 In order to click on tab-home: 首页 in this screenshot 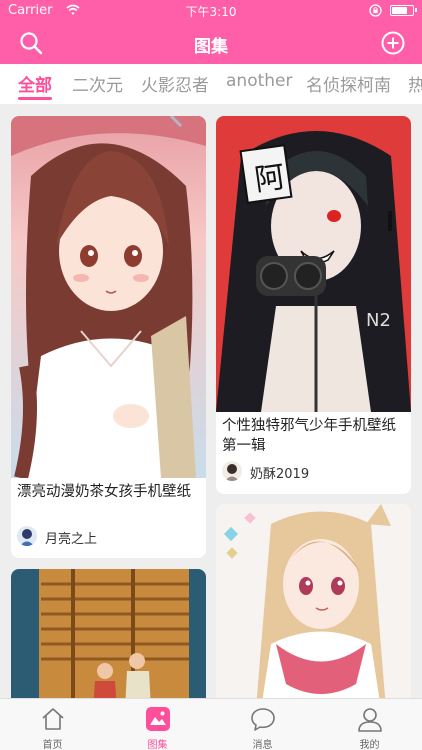, I will do `click(52, 724)`.